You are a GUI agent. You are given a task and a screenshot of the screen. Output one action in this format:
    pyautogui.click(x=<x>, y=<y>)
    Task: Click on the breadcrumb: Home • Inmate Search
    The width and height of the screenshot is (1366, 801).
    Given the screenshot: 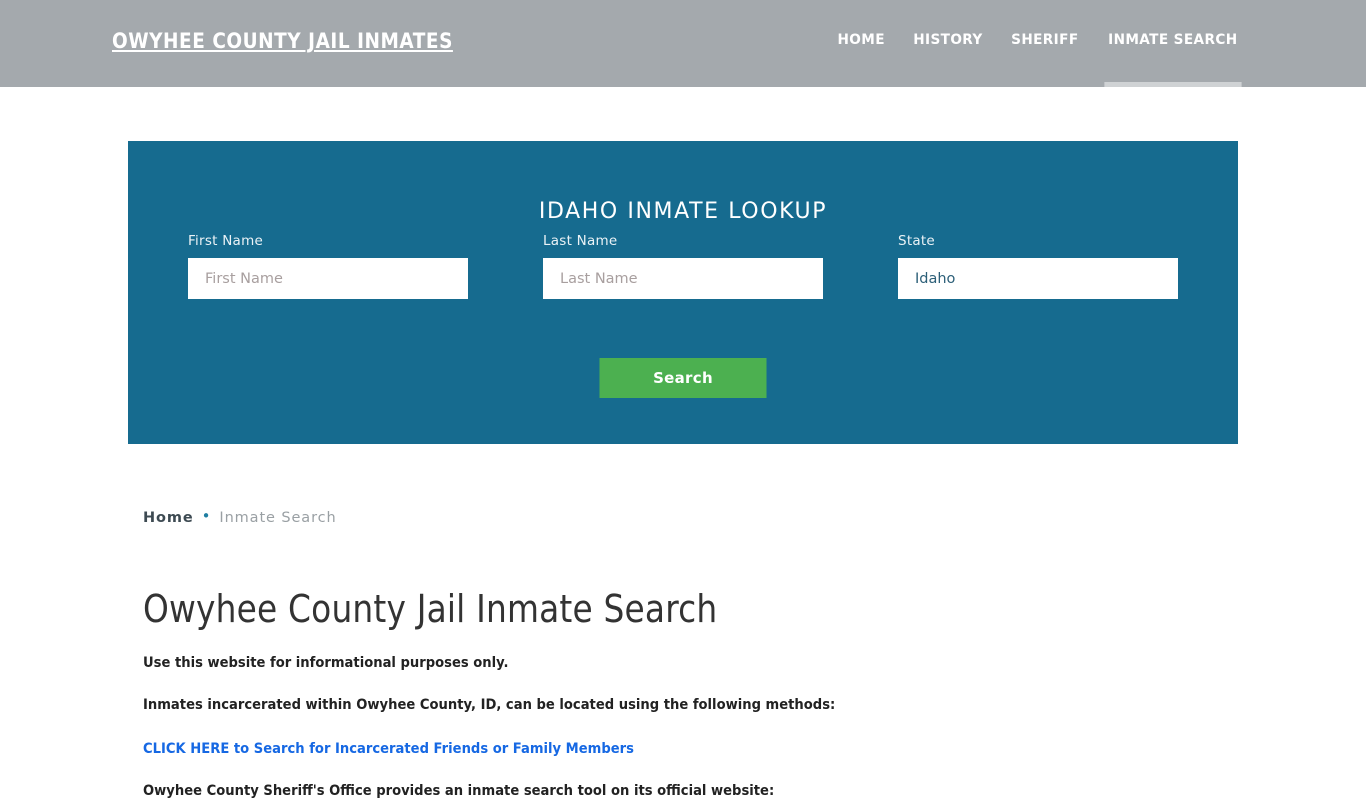 What is the action you would take?
    pyautogui.click(x=693, y=517)
    